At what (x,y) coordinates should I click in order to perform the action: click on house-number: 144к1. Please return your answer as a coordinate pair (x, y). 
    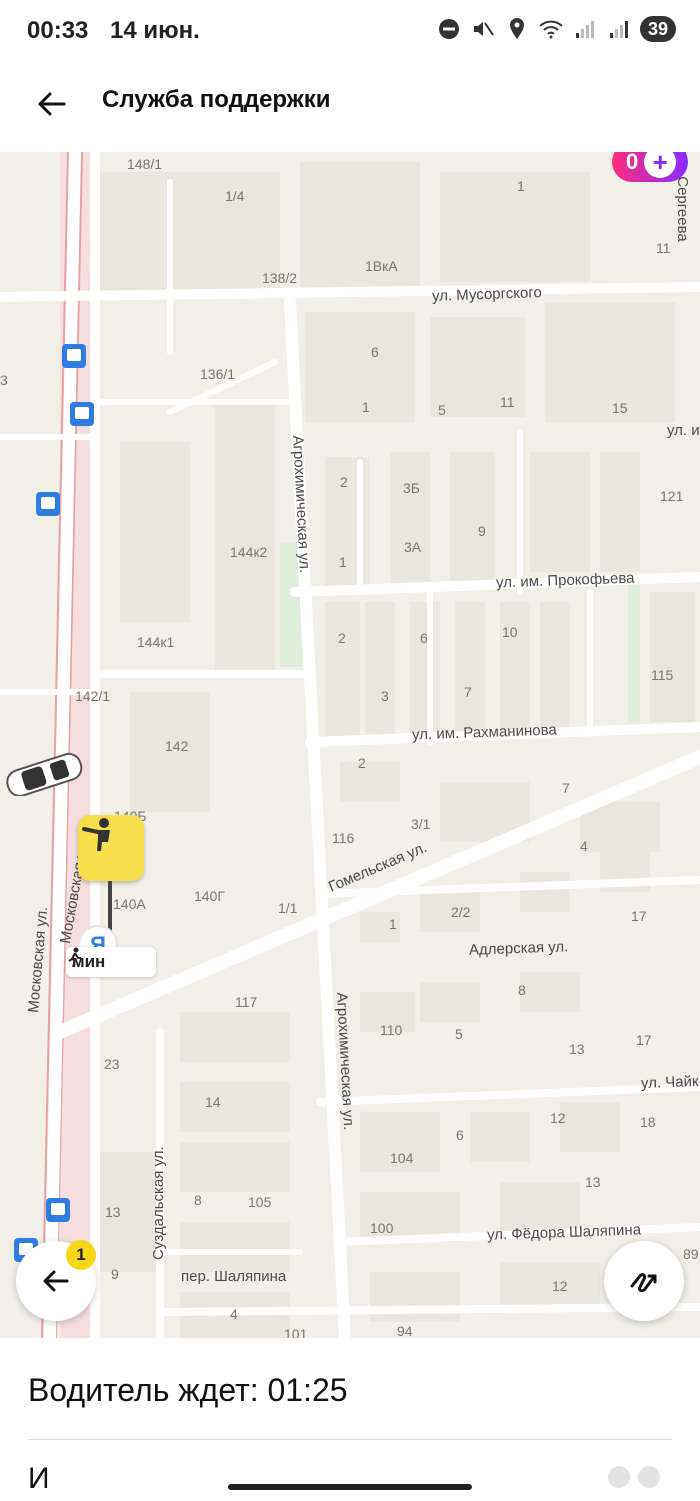
    Looking at the image, I should click on (156, 642).